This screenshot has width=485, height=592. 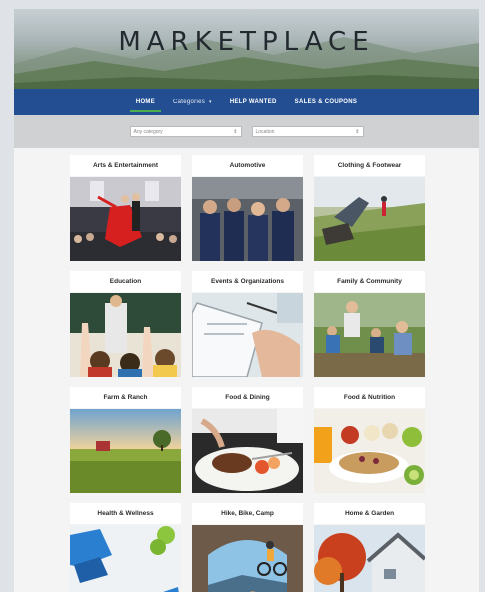 I want to click on category-label: Food & Nutrition, so click(x=369, y=397).